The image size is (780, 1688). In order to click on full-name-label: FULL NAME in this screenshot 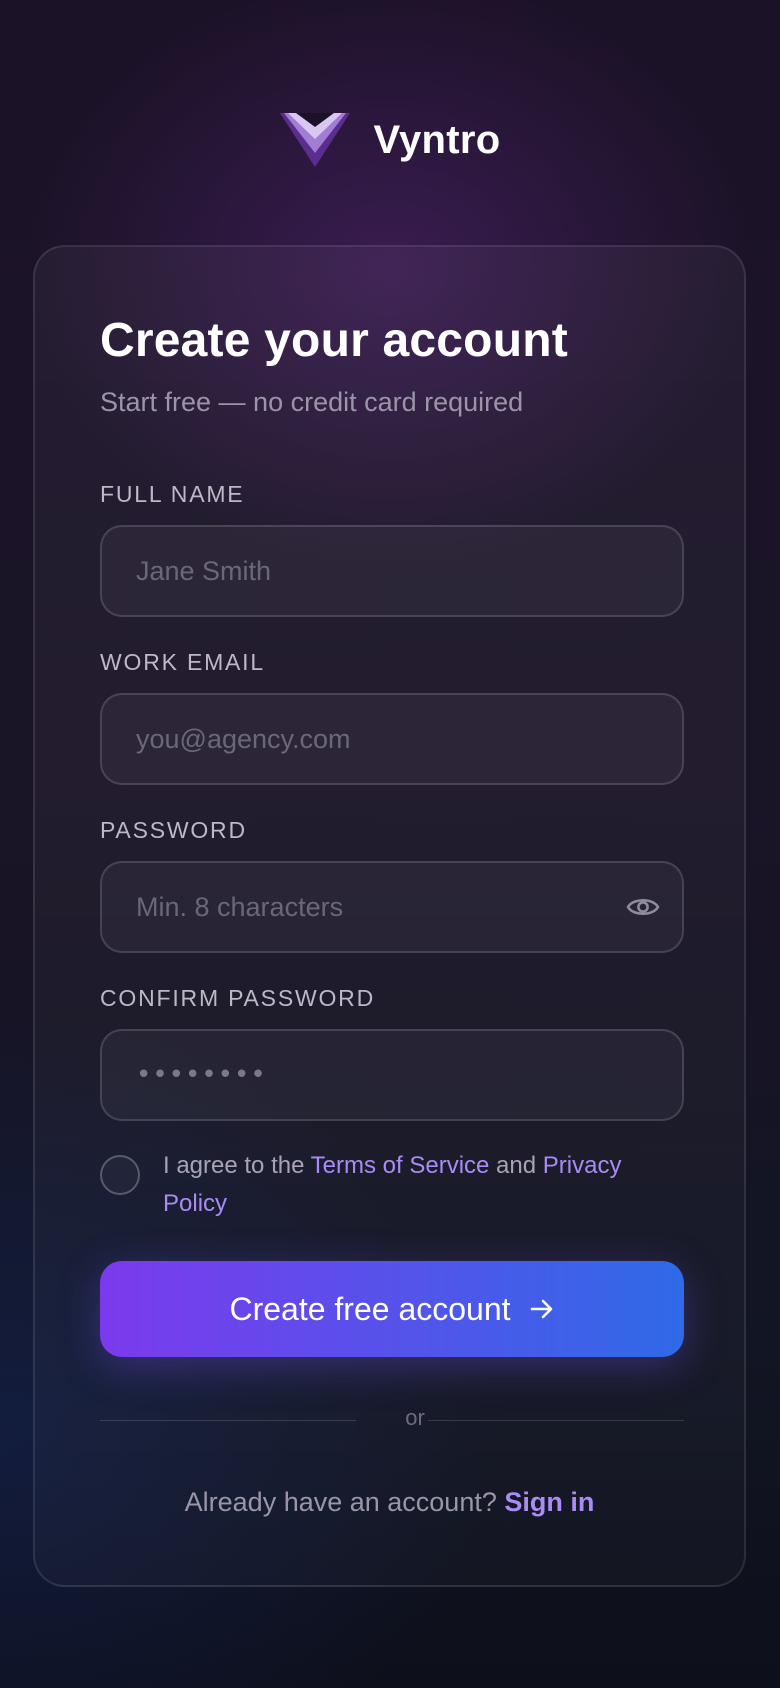, I will do `click(172, 494)`.